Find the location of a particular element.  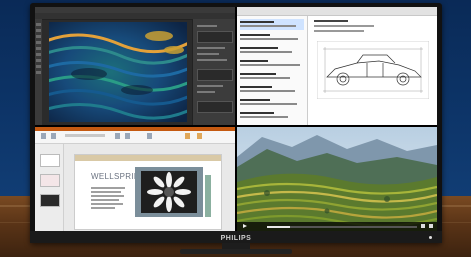

message-subject is located at coordinates (331, 21).